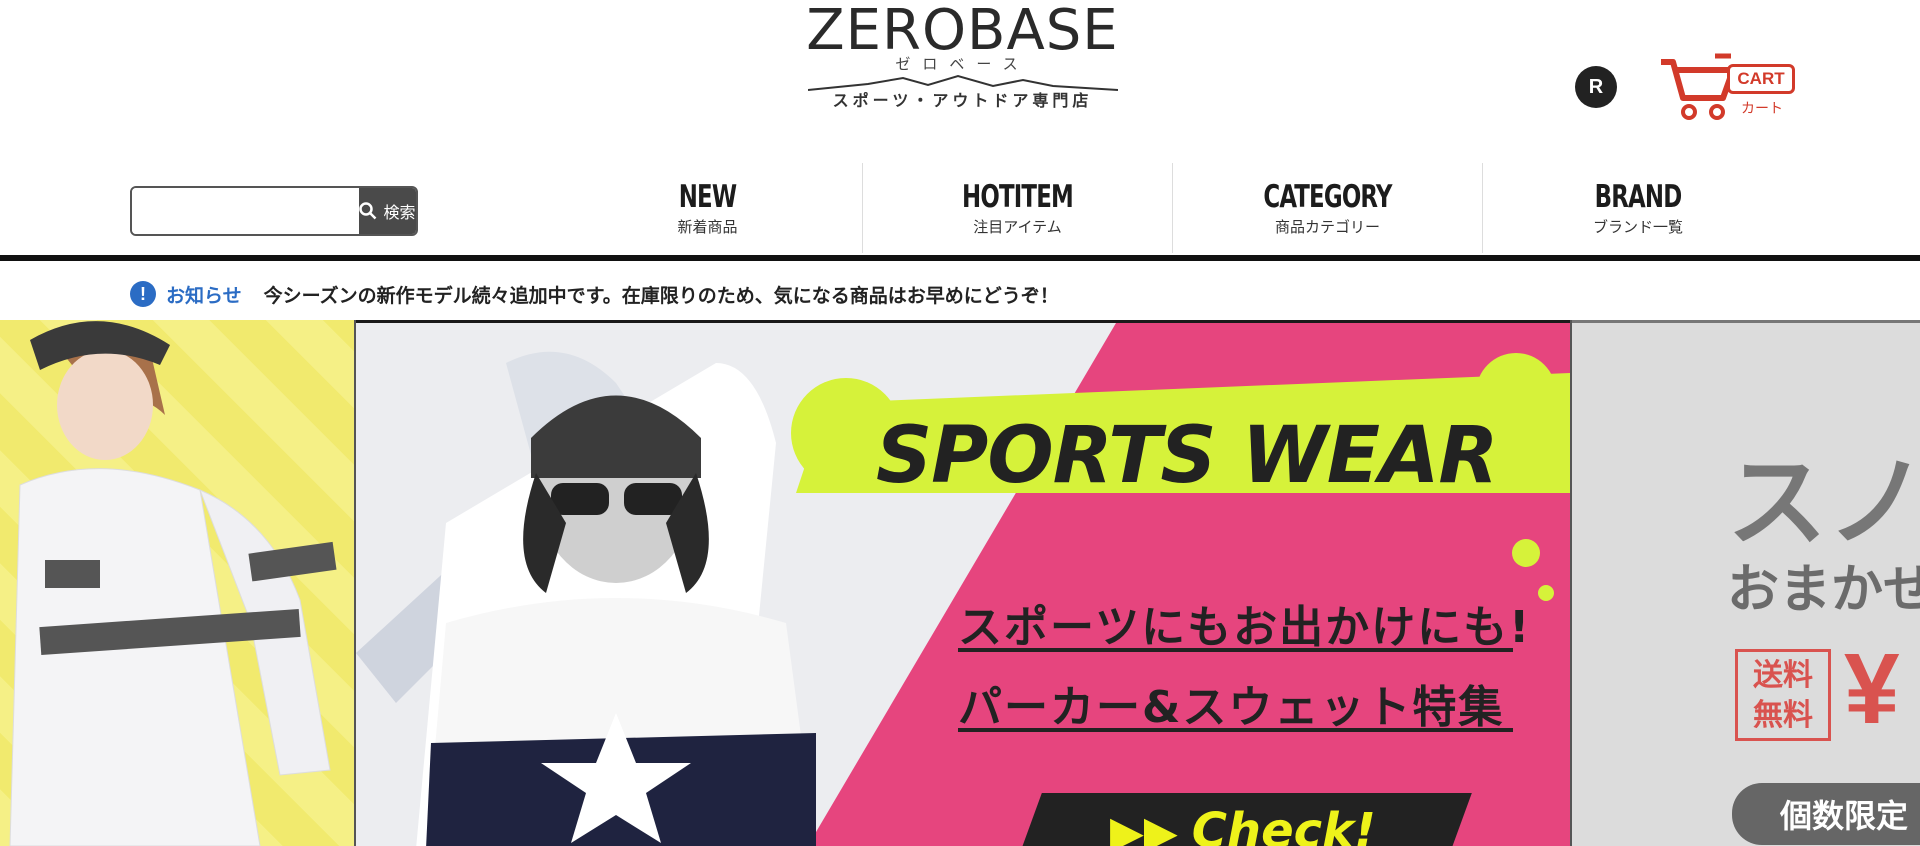  I want to click on mountain-icon, so click(962, 82).